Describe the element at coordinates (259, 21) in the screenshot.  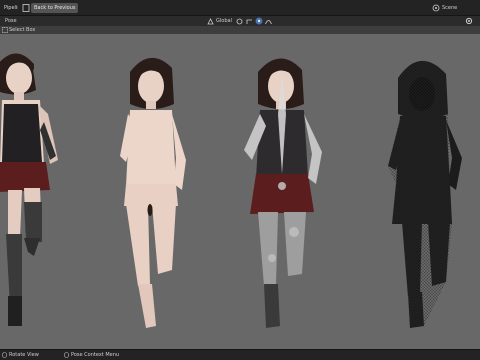
I see `proportional-edit-icon` at that location.